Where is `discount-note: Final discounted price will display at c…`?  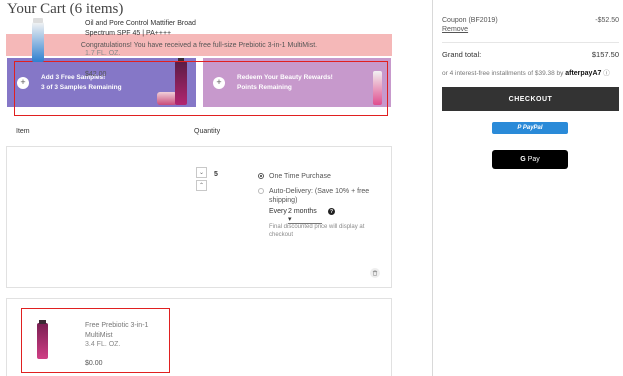 discount-note: Final discounted price will display at c… is located at coordinates (317, 231).